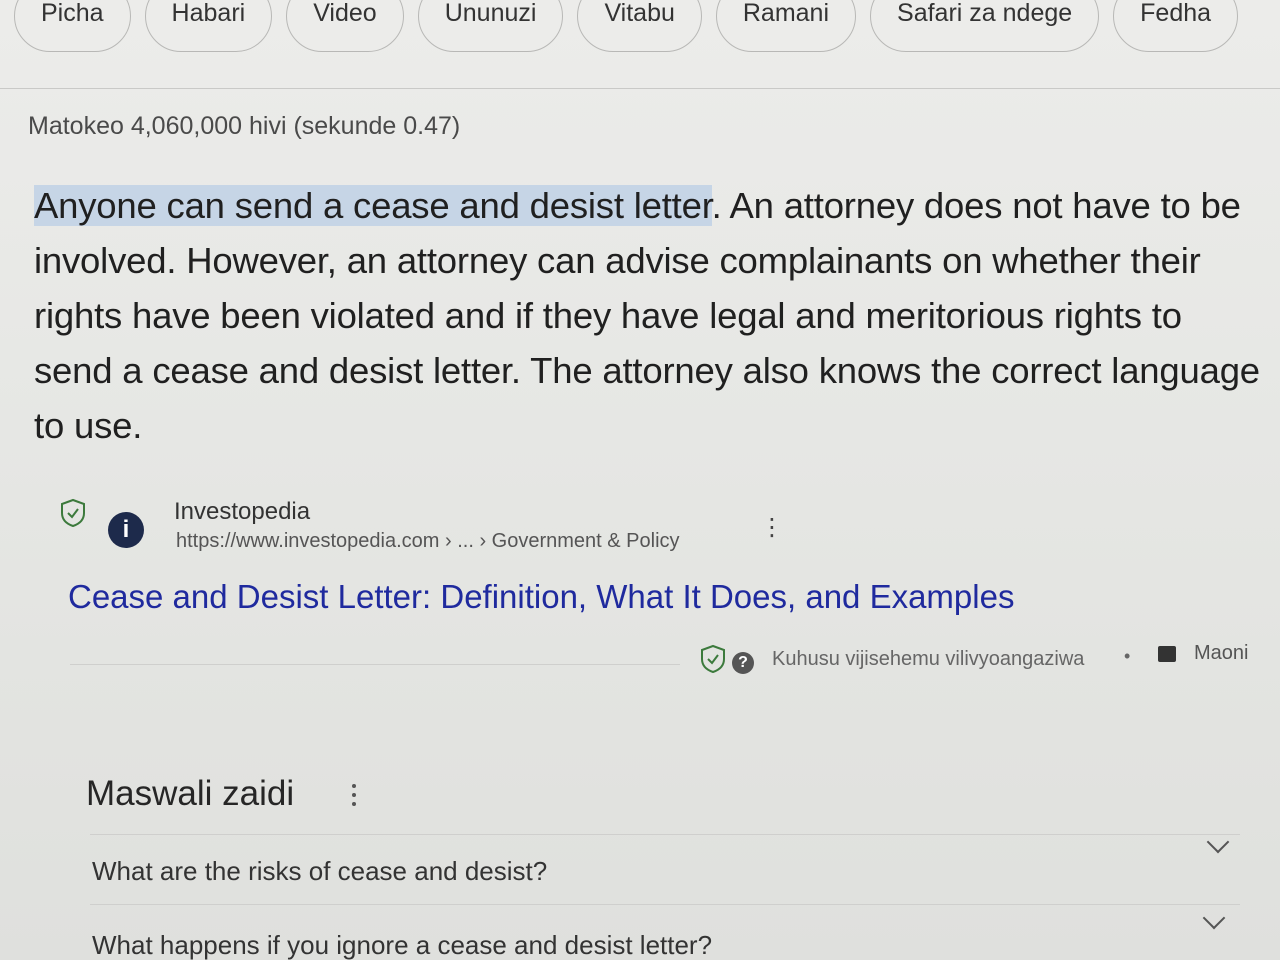 This screenshot has height=960, width=1280. What do you see at coordinates (490, 26) in the screenshot?
I see `tab-ununuzi: Ununuzi` at bounding box center [490, 26].